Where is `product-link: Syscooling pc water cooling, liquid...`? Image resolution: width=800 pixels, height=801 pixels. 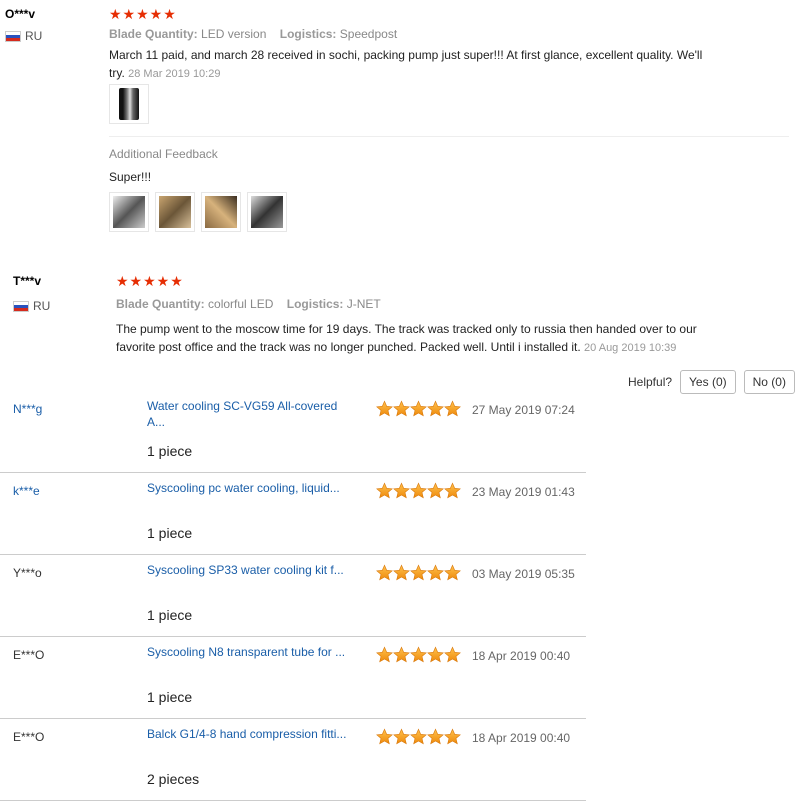
product-link: Syscooling pc water cooling, liquid... is located at coordinates (252, 488).